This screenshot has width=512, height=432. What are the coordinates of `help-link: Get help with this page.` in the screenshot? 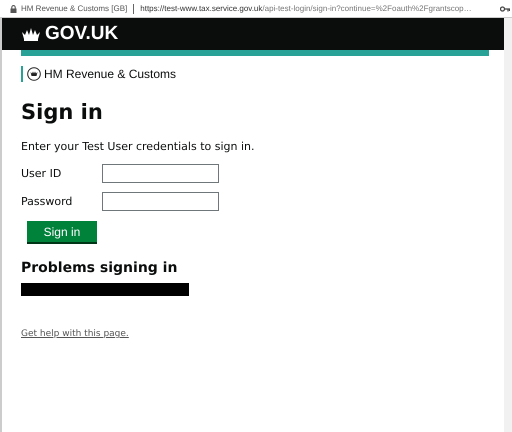 It's located at (75, 334).